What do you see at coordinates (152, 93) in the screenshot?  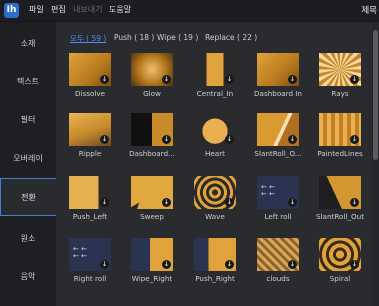 I see `transition-label: Glow` at bounding box center [152, 93].